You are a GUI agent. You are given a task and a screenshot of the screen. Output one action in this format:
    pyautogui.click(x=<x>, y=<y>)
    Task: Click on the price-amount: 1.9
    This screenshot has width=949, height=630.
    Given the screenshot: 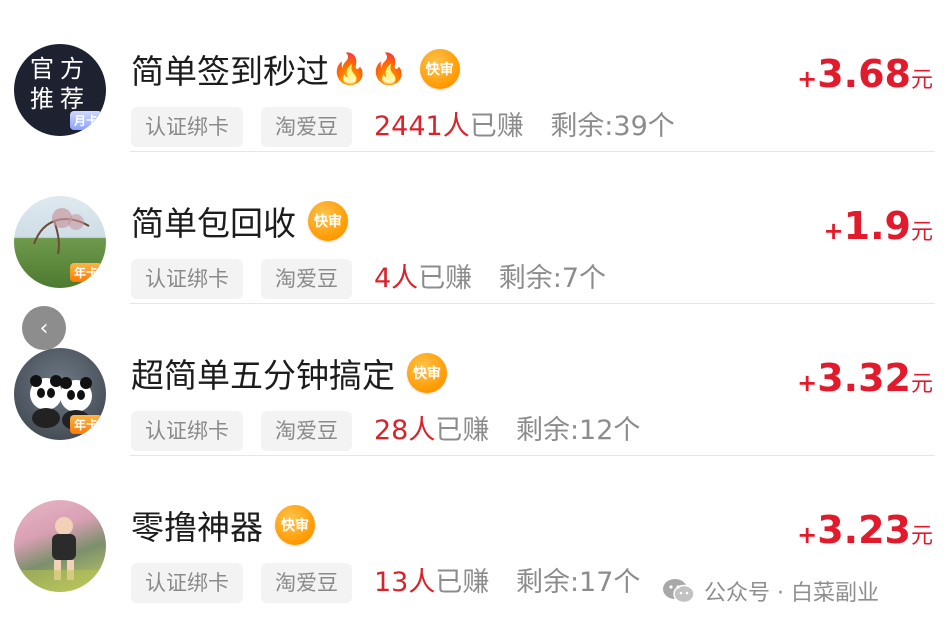 What is the action you would take?
    pyautogui.click(x=877, y=226)
    